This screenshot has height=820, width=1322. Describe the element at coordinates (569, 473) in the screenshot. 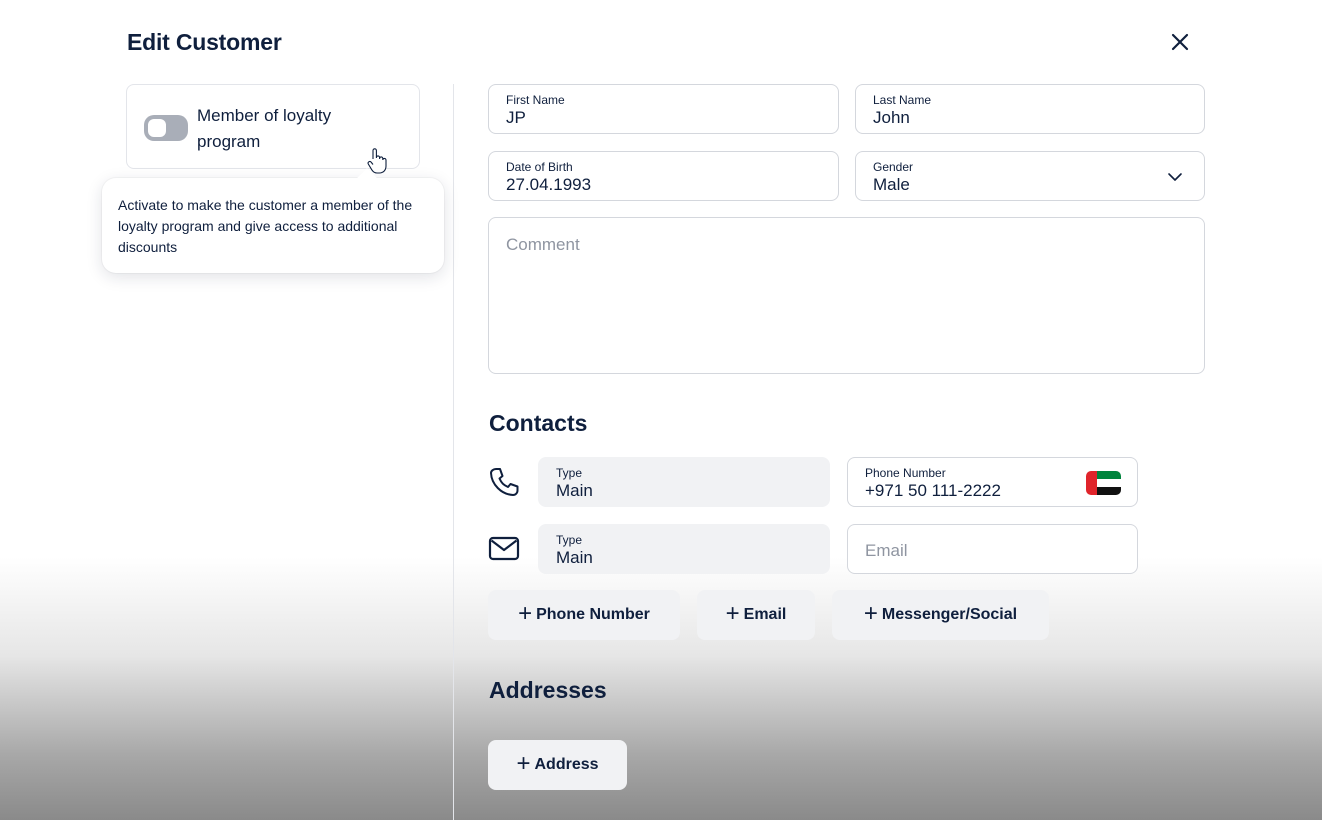

I see `phone-type-label: Type` at that location.